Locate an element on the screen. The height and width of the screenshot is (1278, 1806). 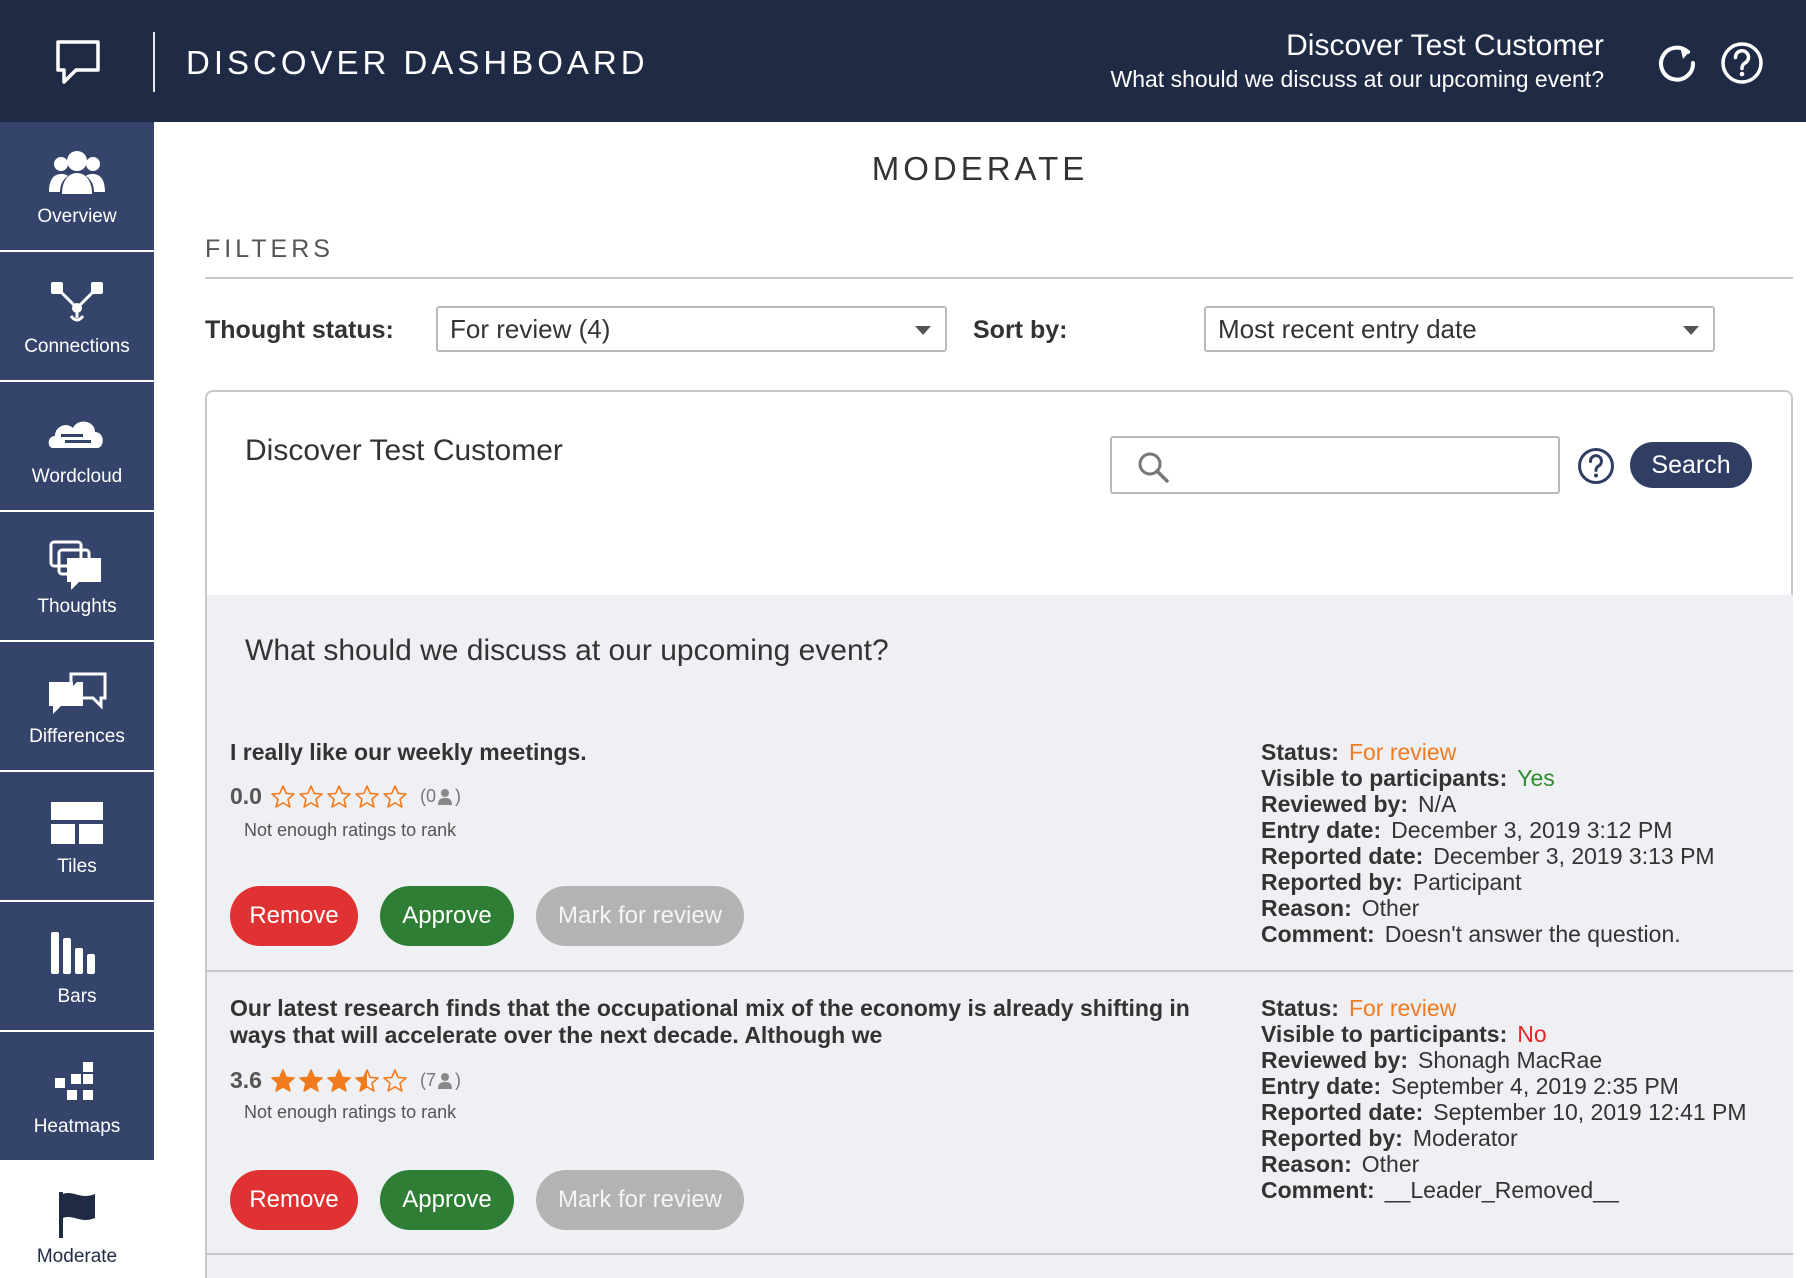
rating-count-value: 0 is located at coordinates (430, 796).